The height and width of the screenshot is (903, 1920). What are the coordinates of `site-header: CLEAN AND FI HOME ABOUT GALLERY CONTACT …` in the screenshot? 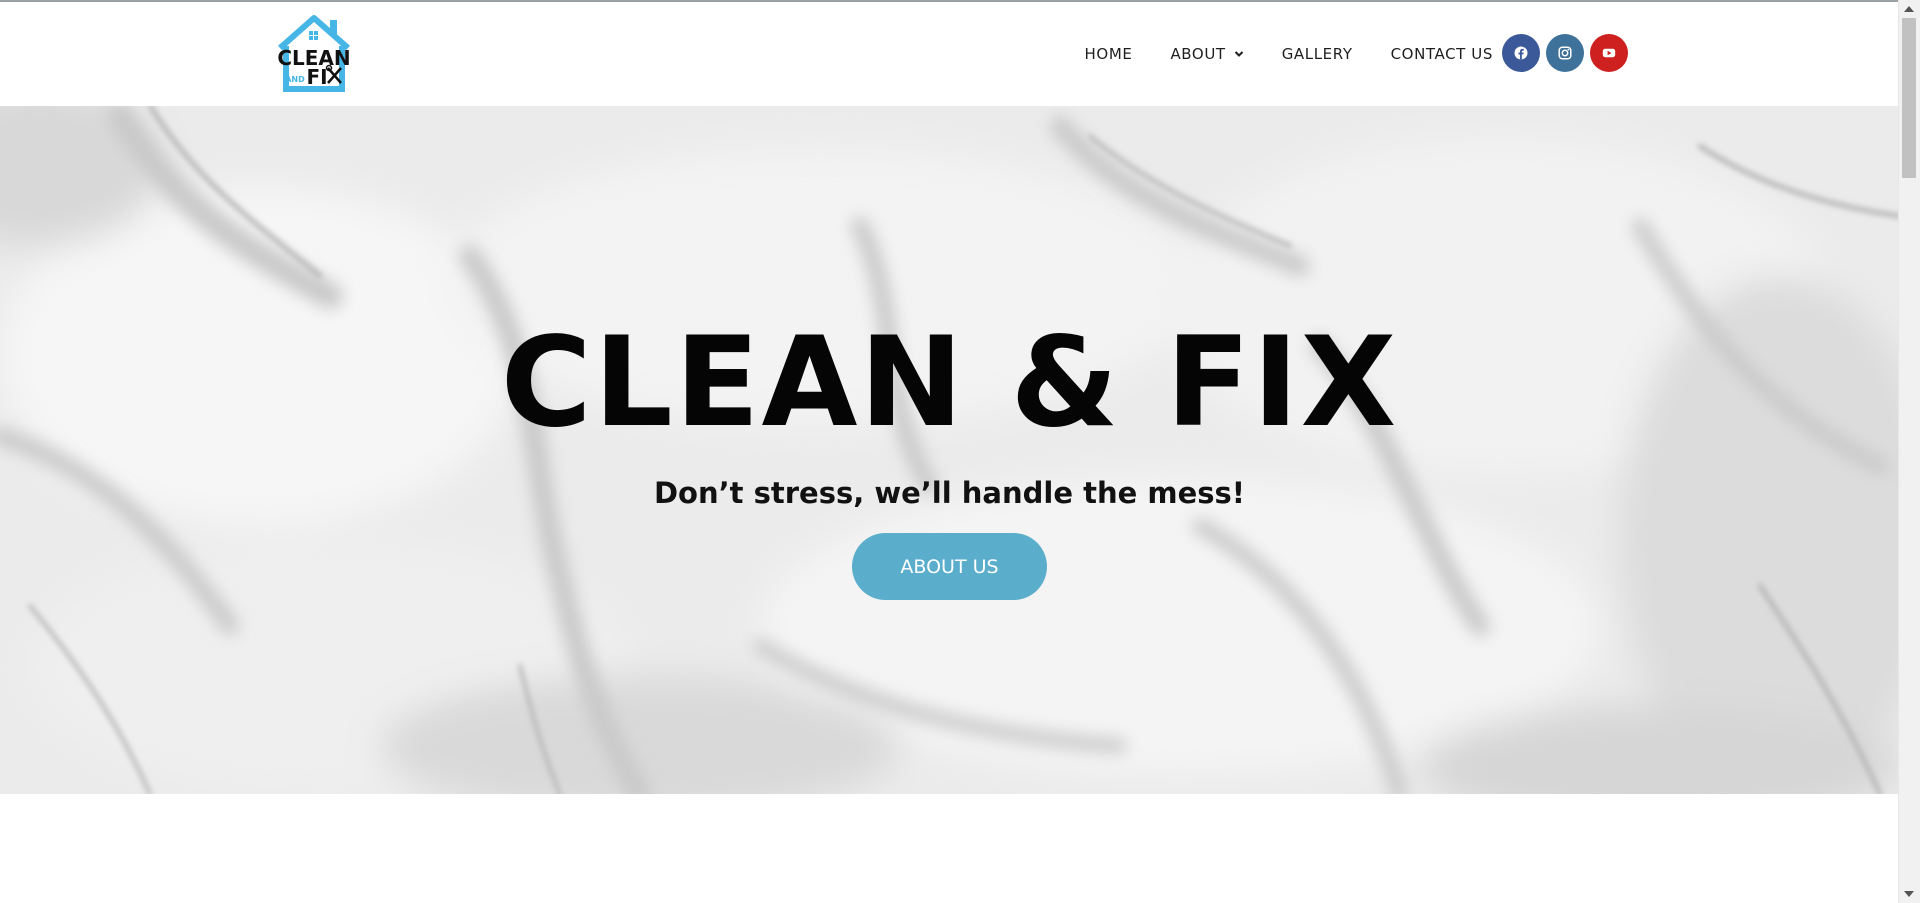 It's located at (949, 54).